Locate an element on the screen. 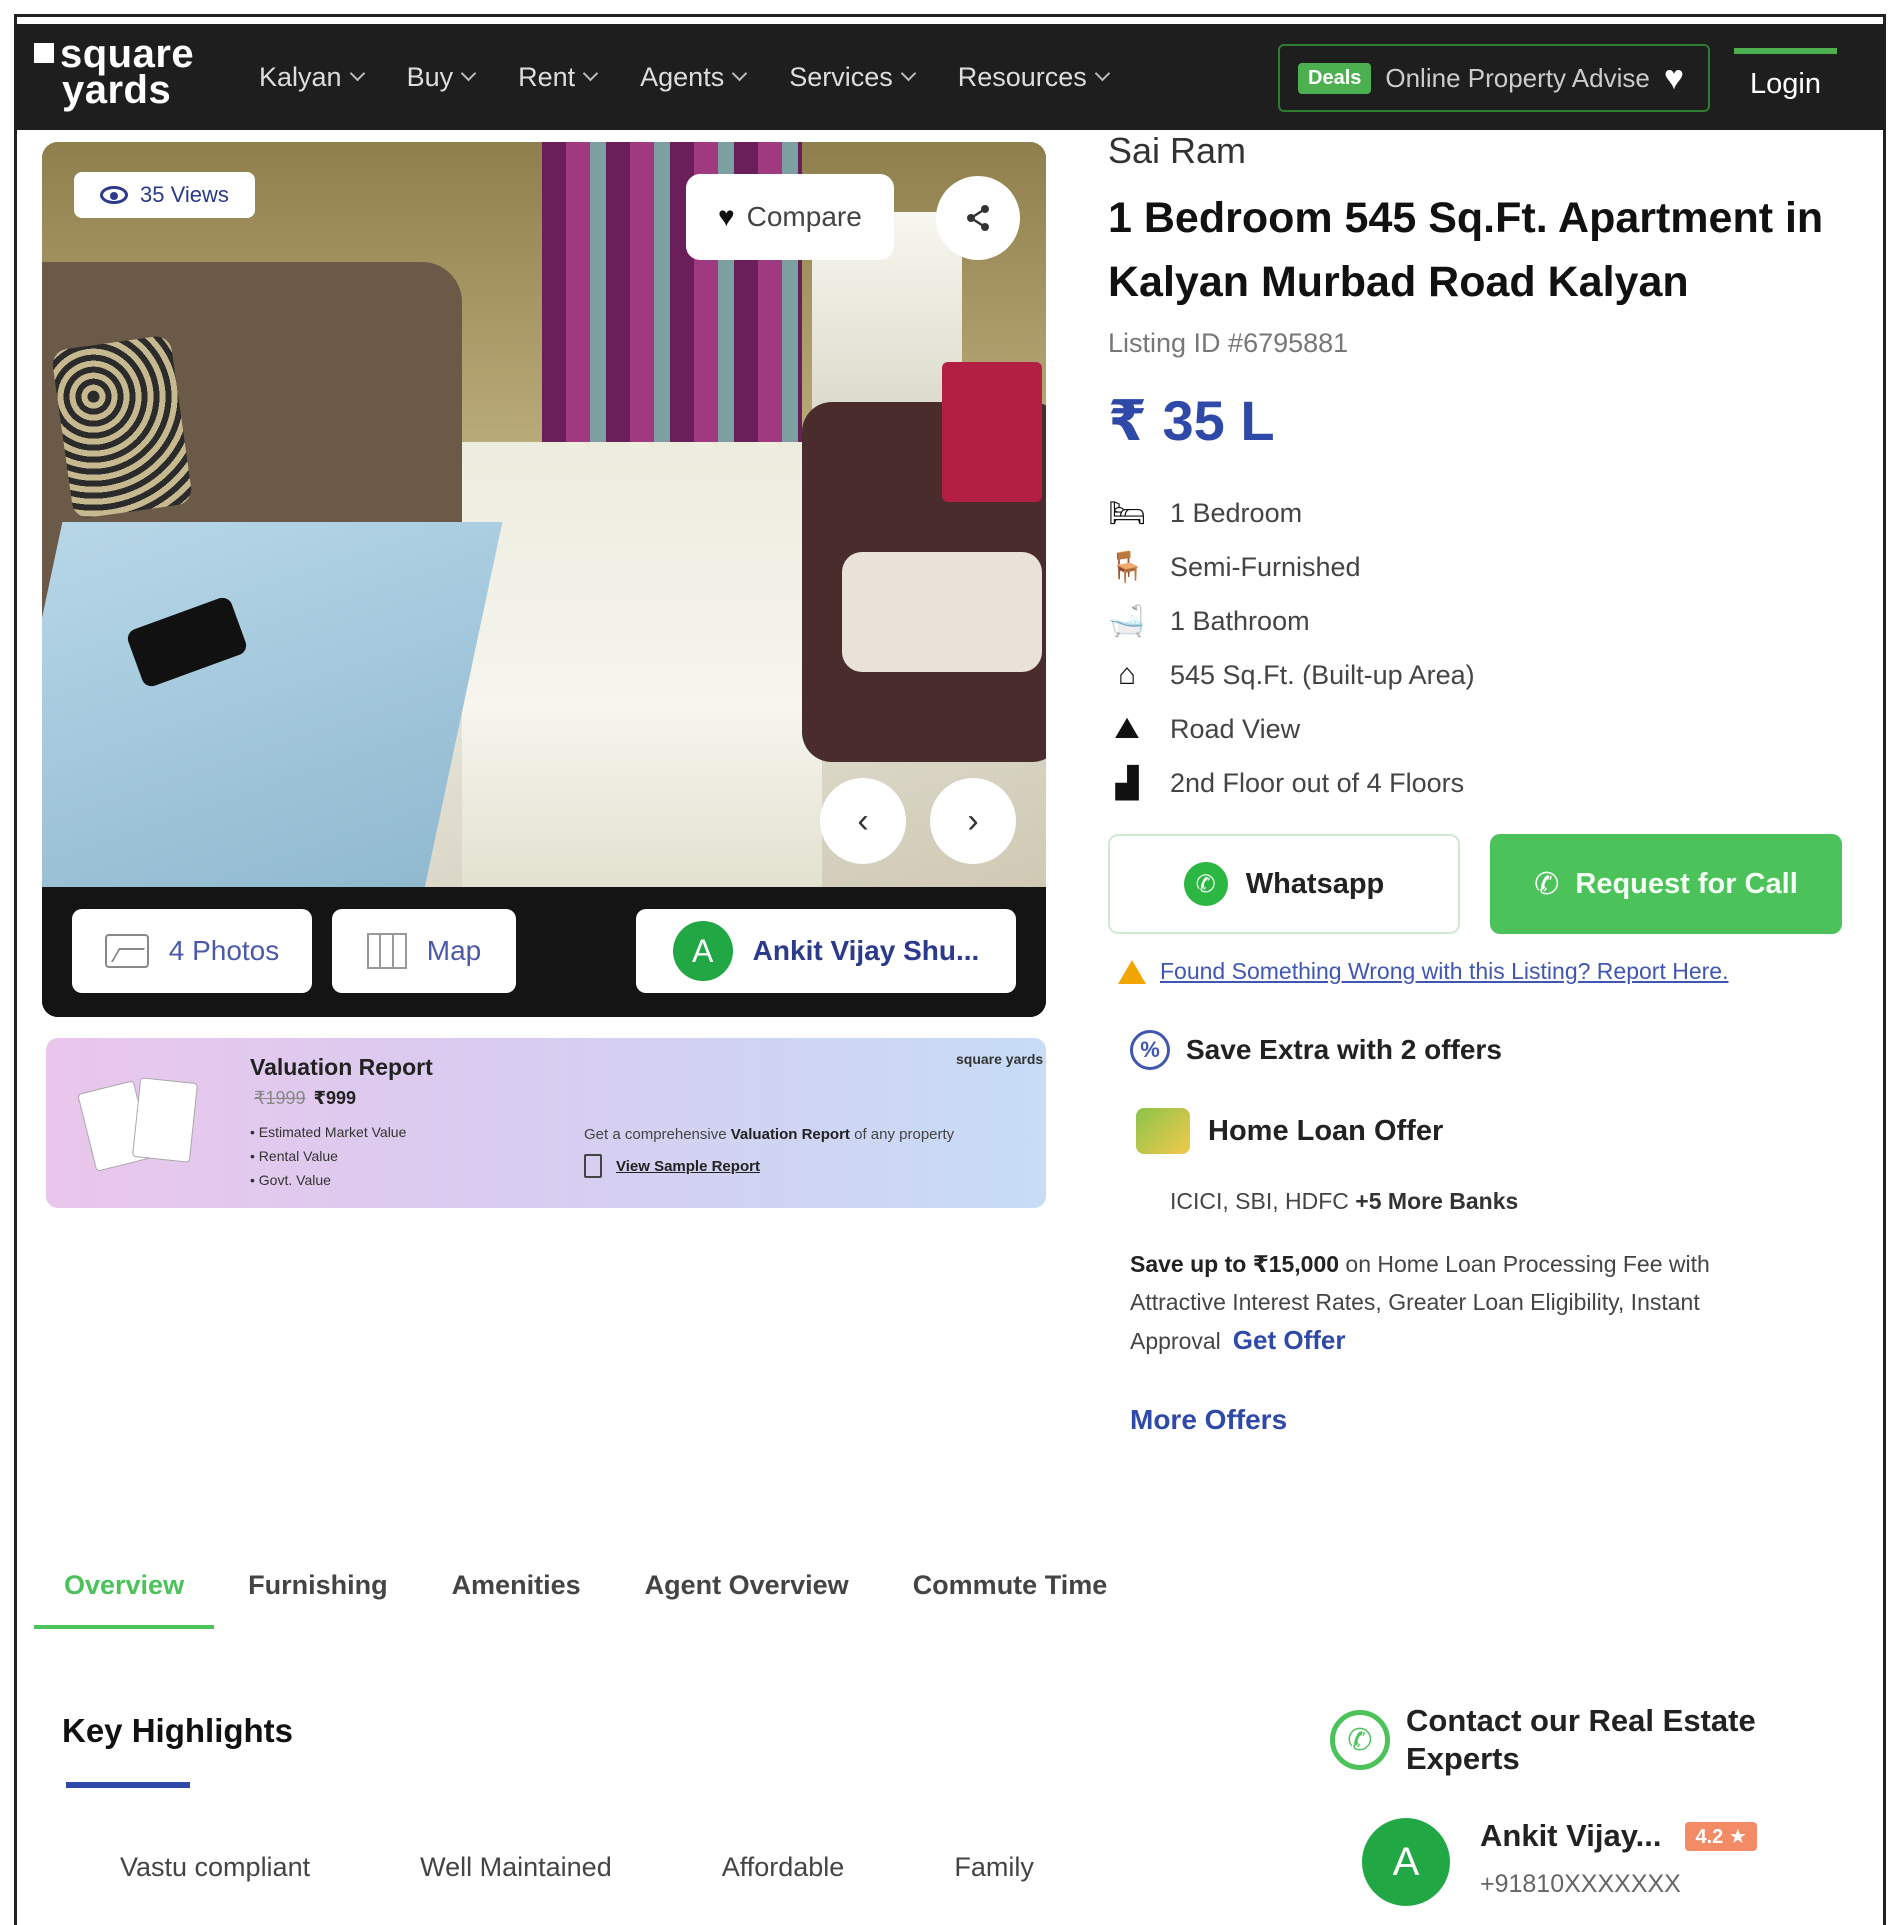  spec-view: ⛰ Road View is located at coordinates (1291, 729).